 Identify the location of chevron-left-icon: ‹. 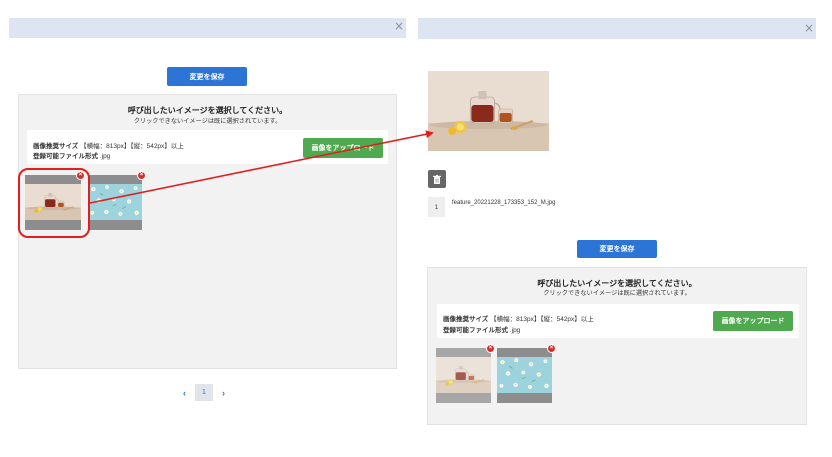
(184, 393).